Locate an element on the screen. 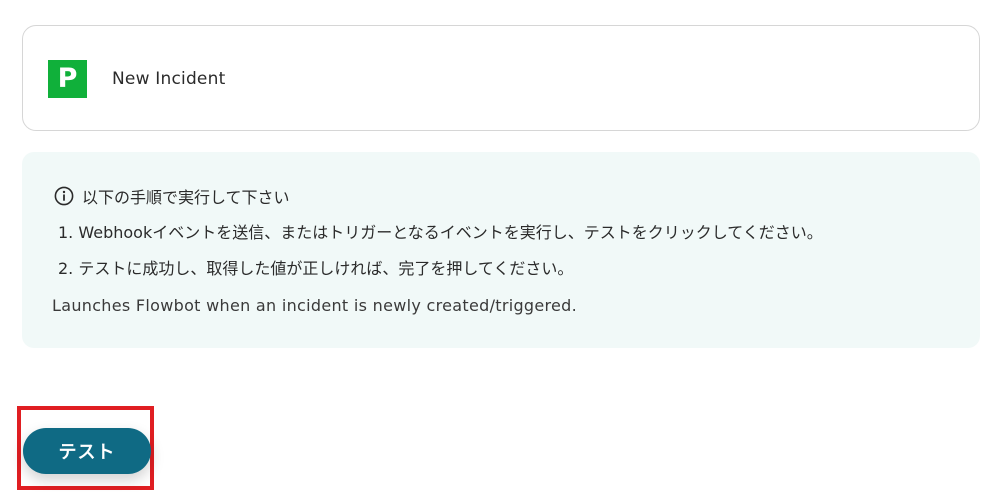 This screenshot has width=1003, height=492. pagerduty-logo-icon: P is located at coordinates (67, 79).